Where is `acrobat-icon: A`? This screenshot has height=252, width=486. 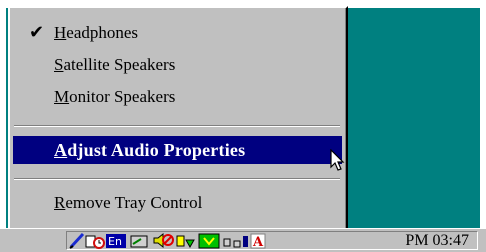
acrobat-icon: A is located at coordinates (258, 241).